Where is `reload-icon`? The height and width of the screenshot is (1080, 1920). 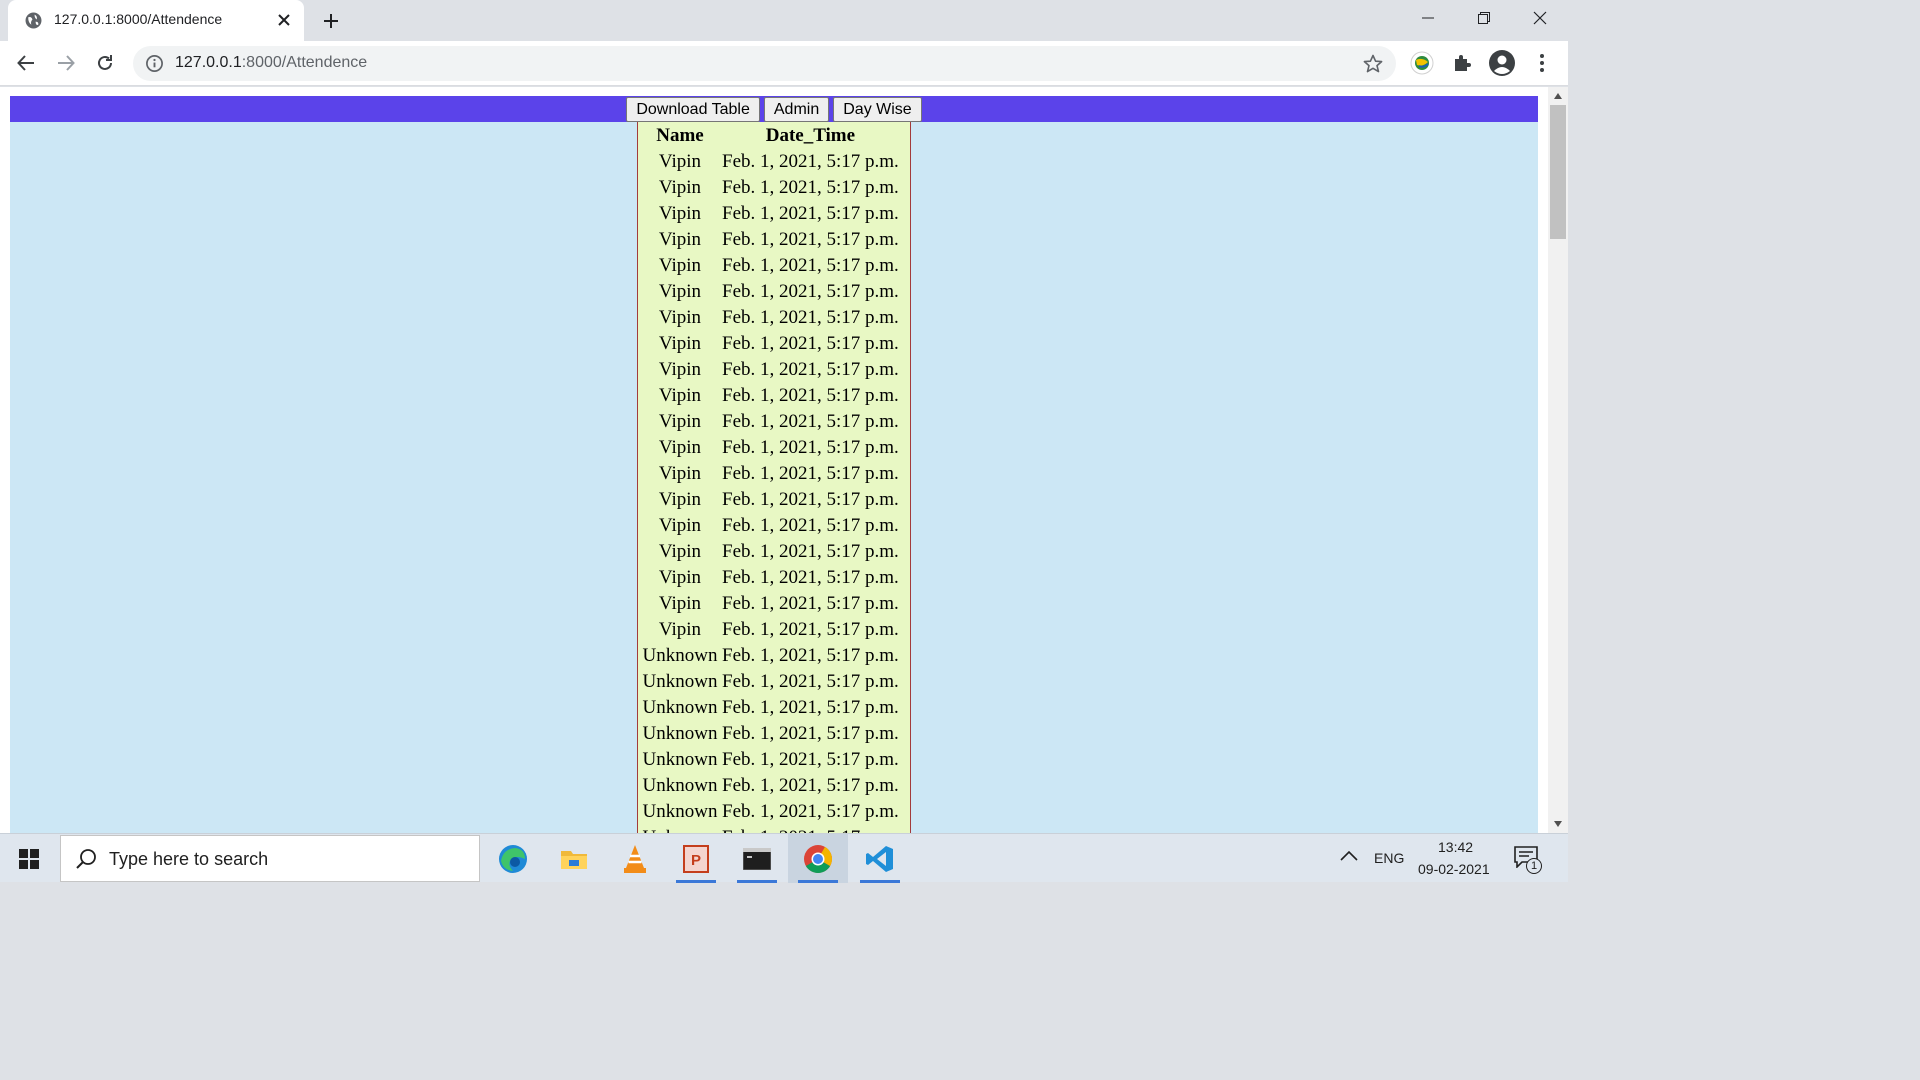 reload-icon is located at coordinates (105, 62).